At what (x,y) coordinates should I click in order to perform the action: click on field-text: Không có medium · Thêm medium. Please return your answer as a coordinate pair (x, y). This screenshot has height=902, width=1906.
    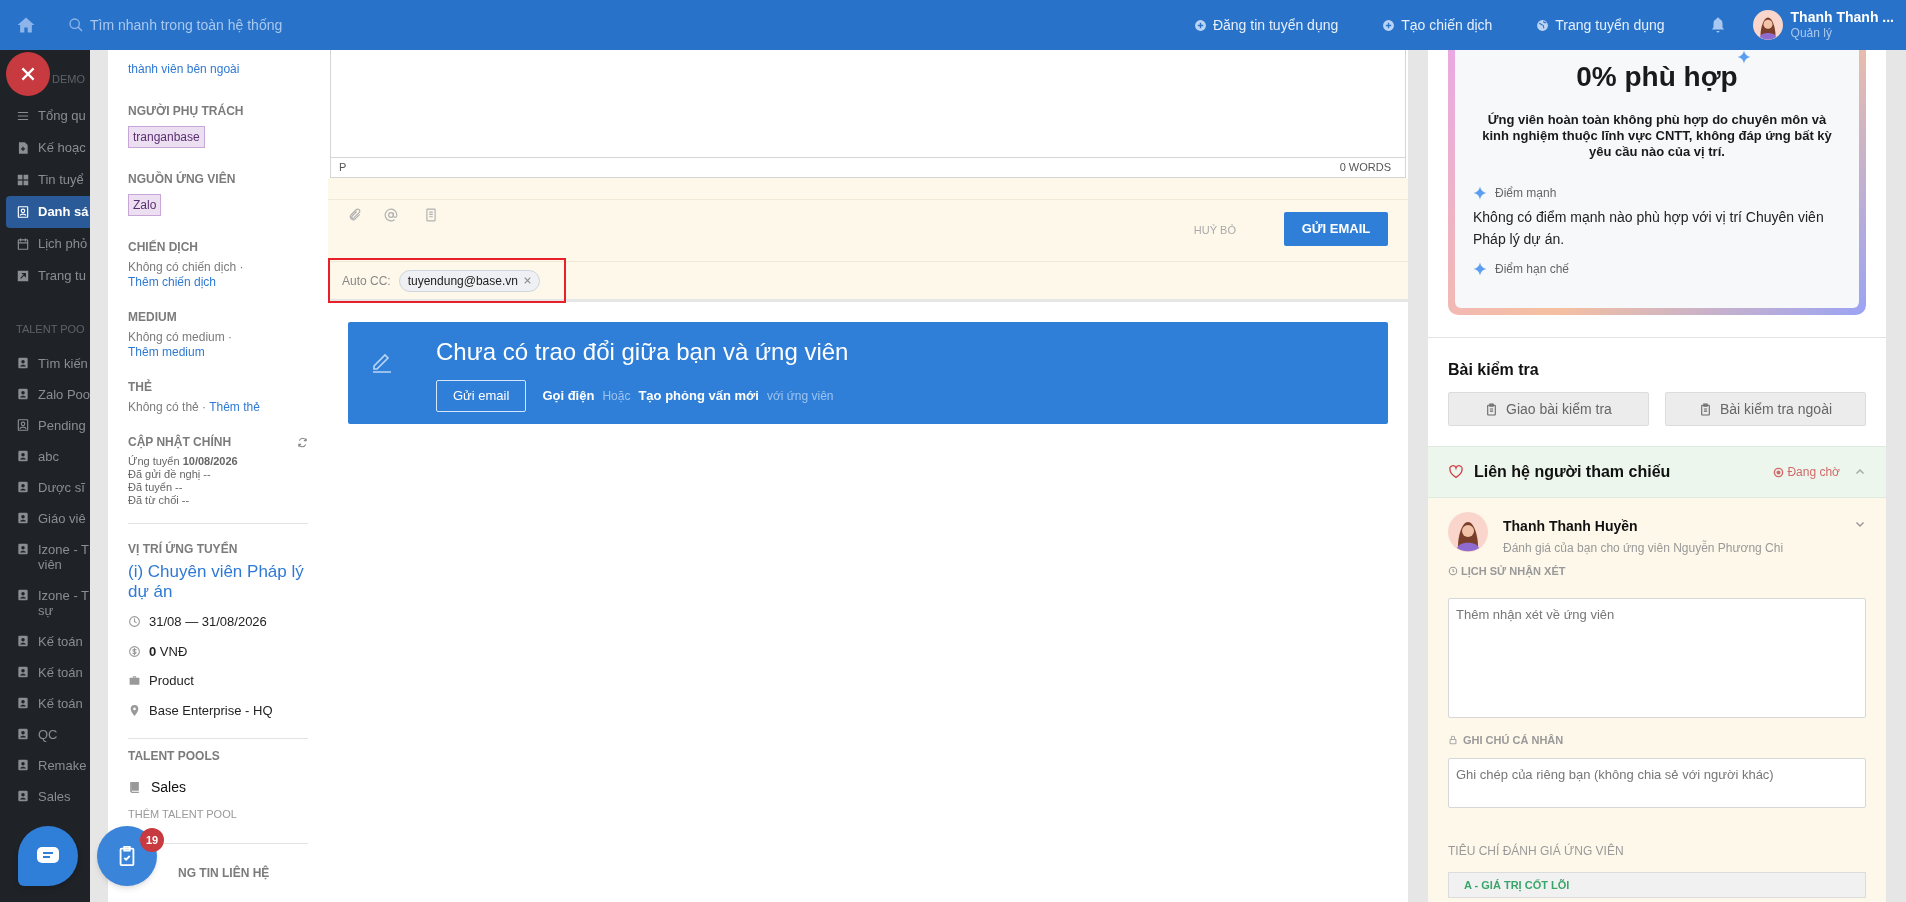
    Looking at the image, I should click on (181, 345).